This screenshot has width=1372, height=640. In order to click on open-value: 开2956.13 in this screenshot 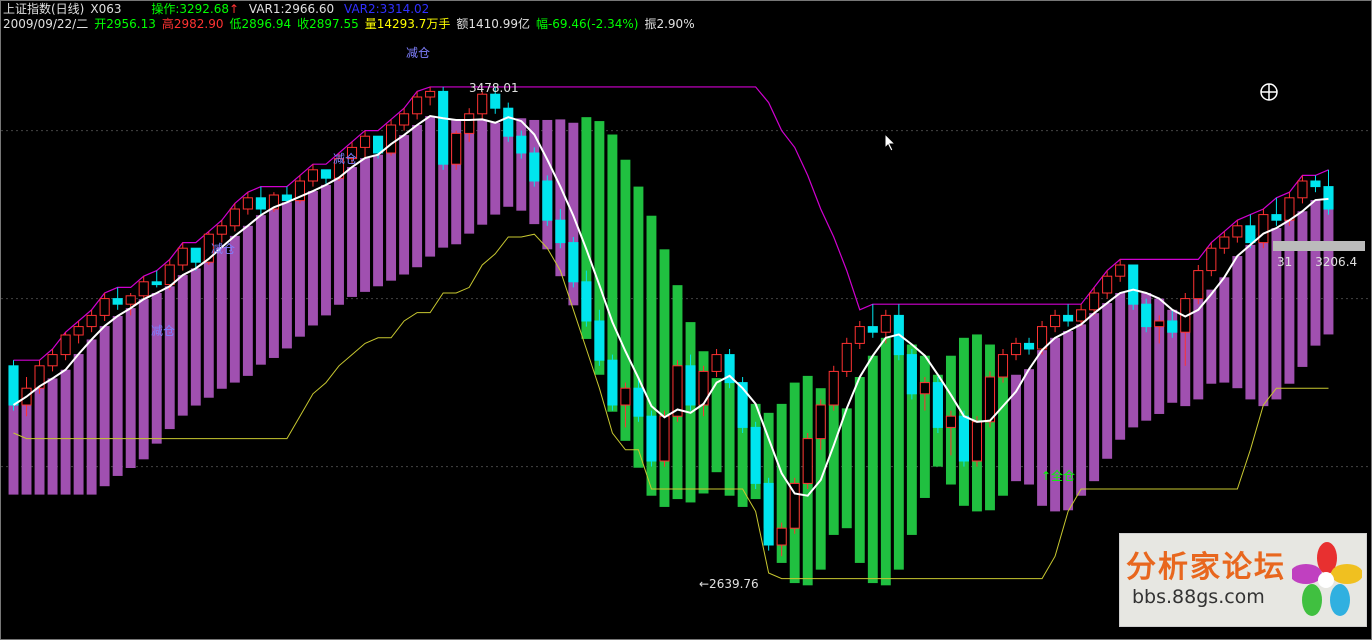, I will do `click(125, 24)`.